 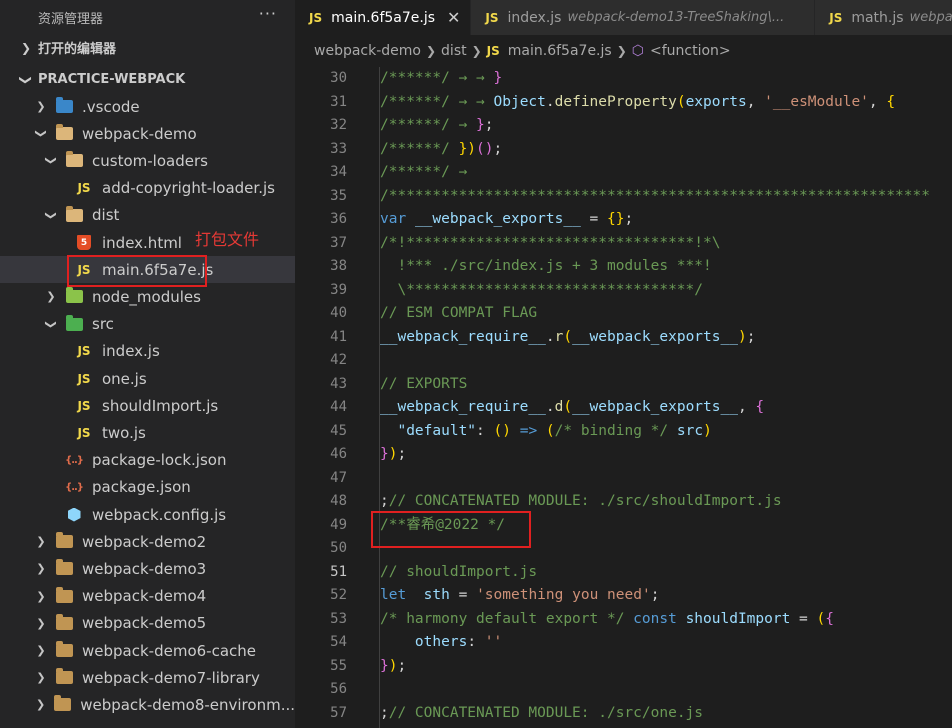 What do you see at coordinates (338, 242) in the screenshot?
I see `line-number: 37` at bounding box center [338, 242].